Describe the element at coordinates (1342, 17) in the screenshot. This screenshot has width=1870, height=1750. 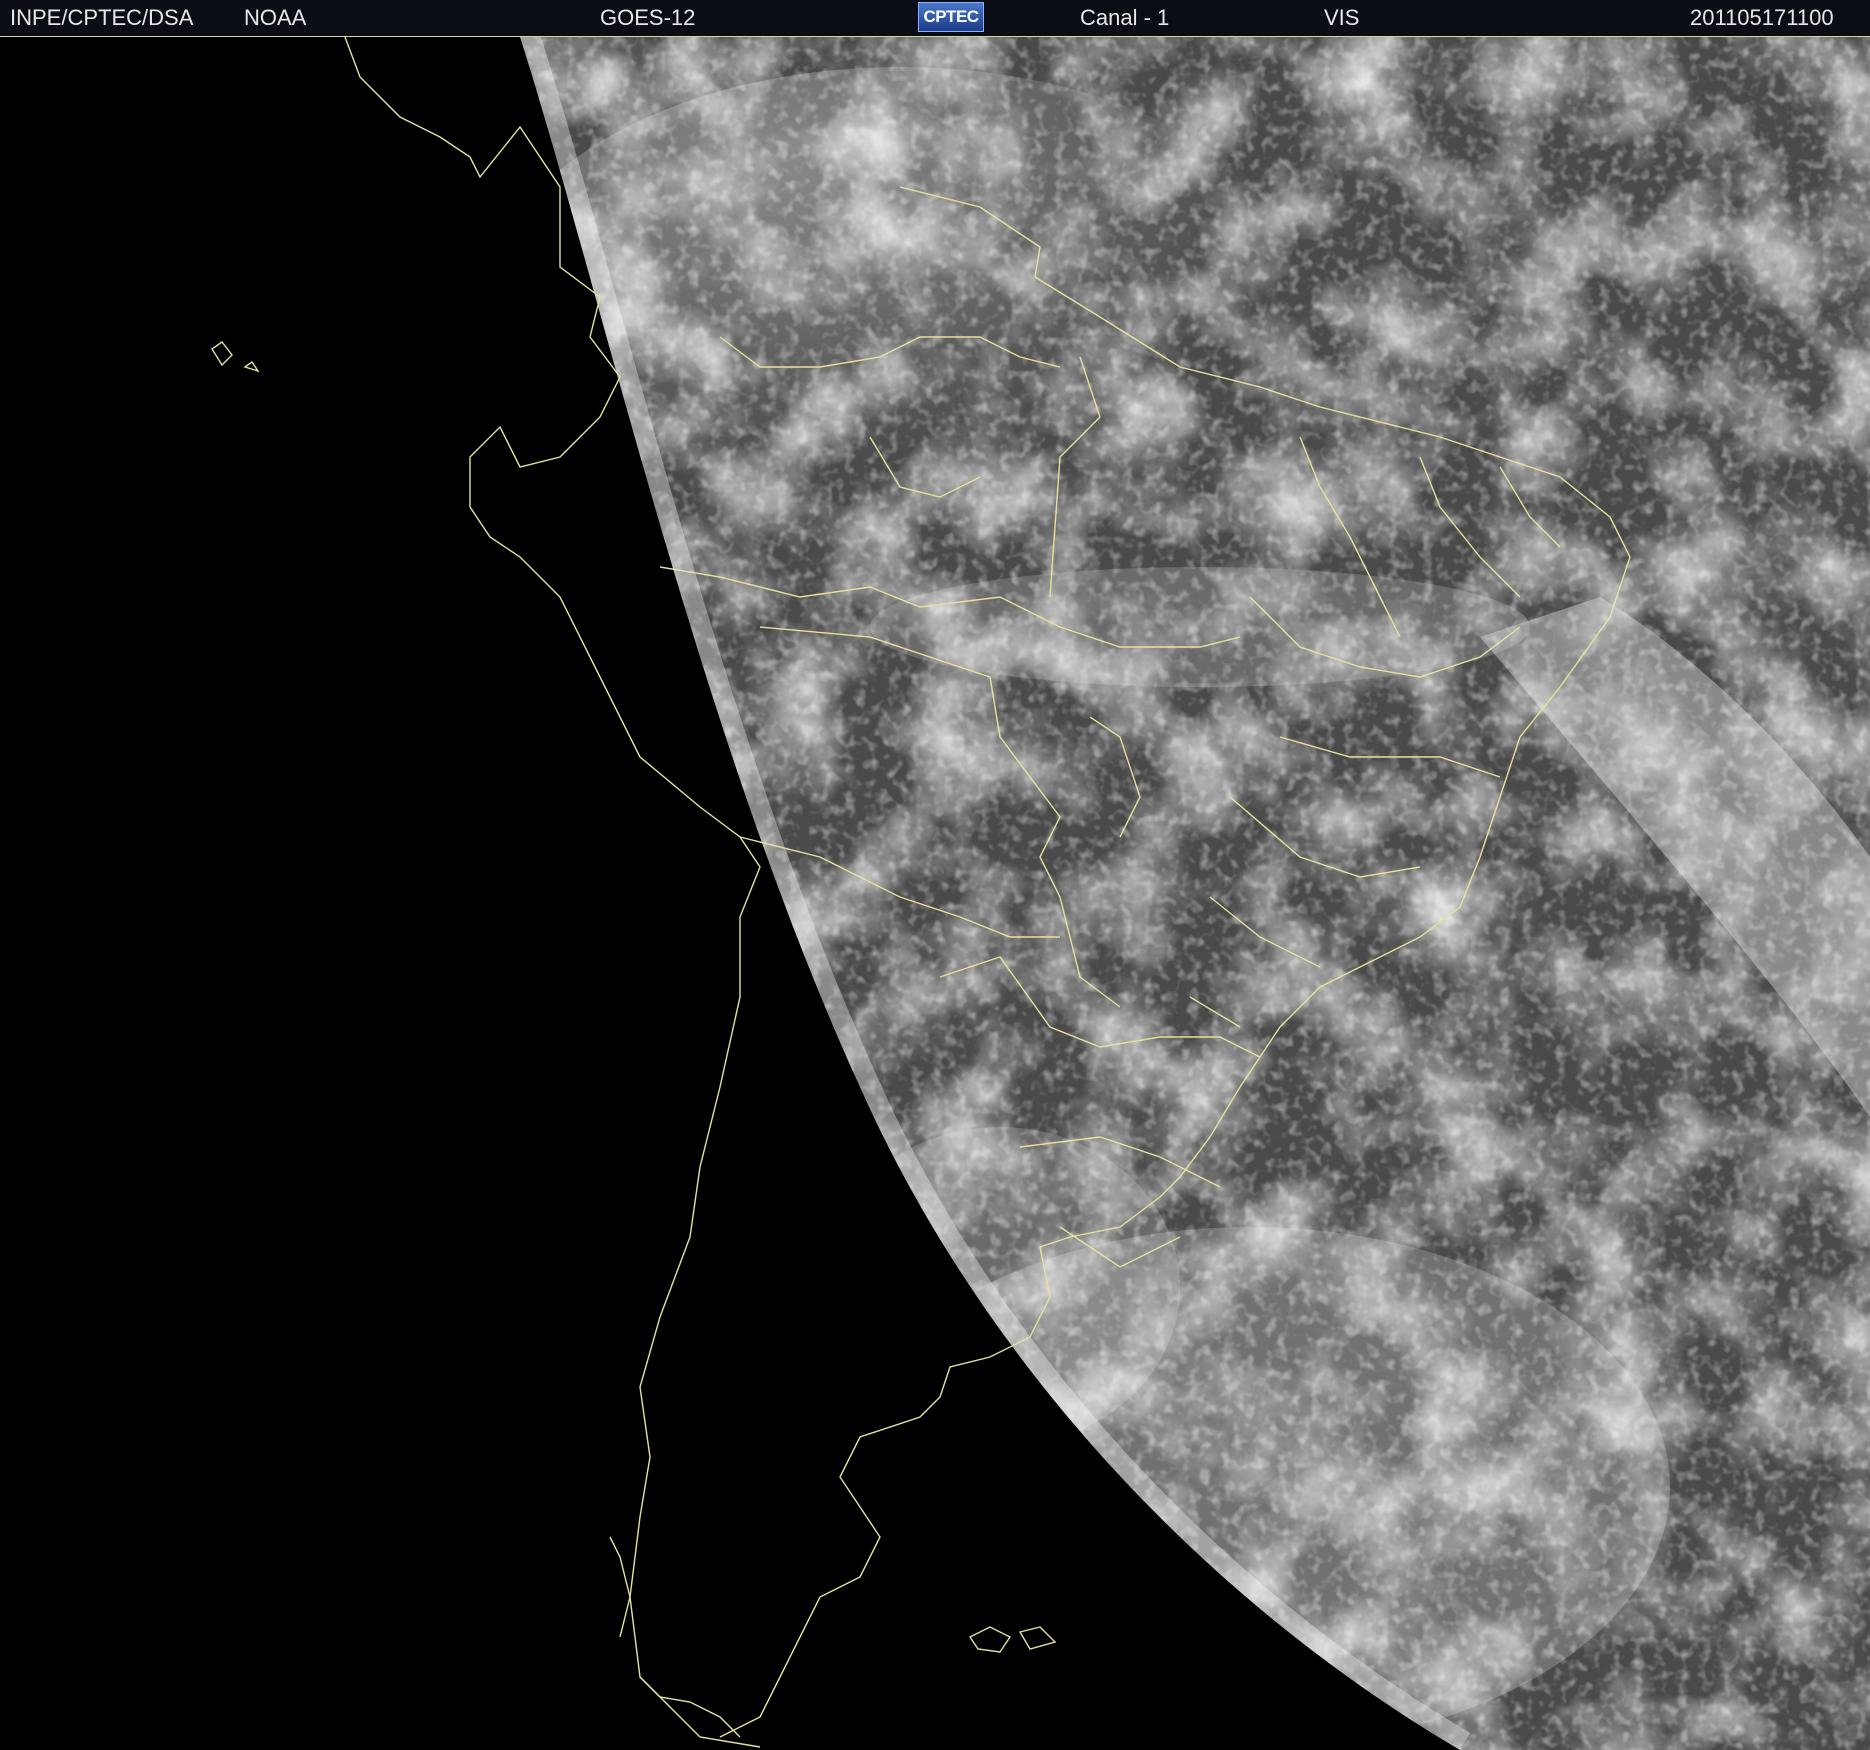
I see `band-label: VIS` at that location.